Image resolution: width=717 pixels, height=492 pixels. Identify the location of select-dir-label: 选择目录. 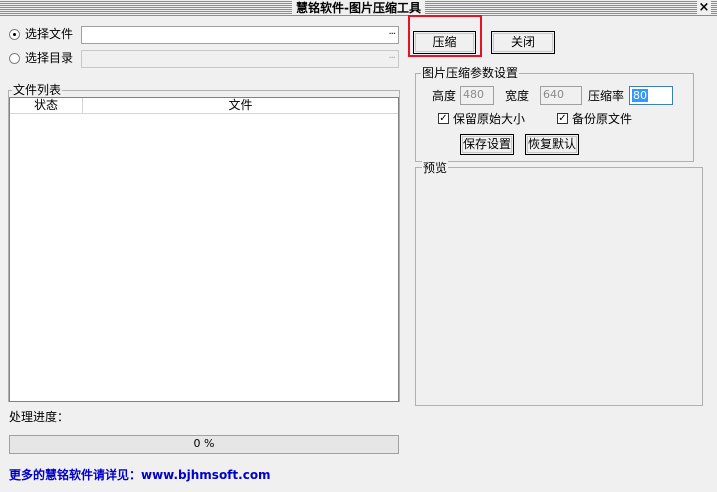
(49, 58).